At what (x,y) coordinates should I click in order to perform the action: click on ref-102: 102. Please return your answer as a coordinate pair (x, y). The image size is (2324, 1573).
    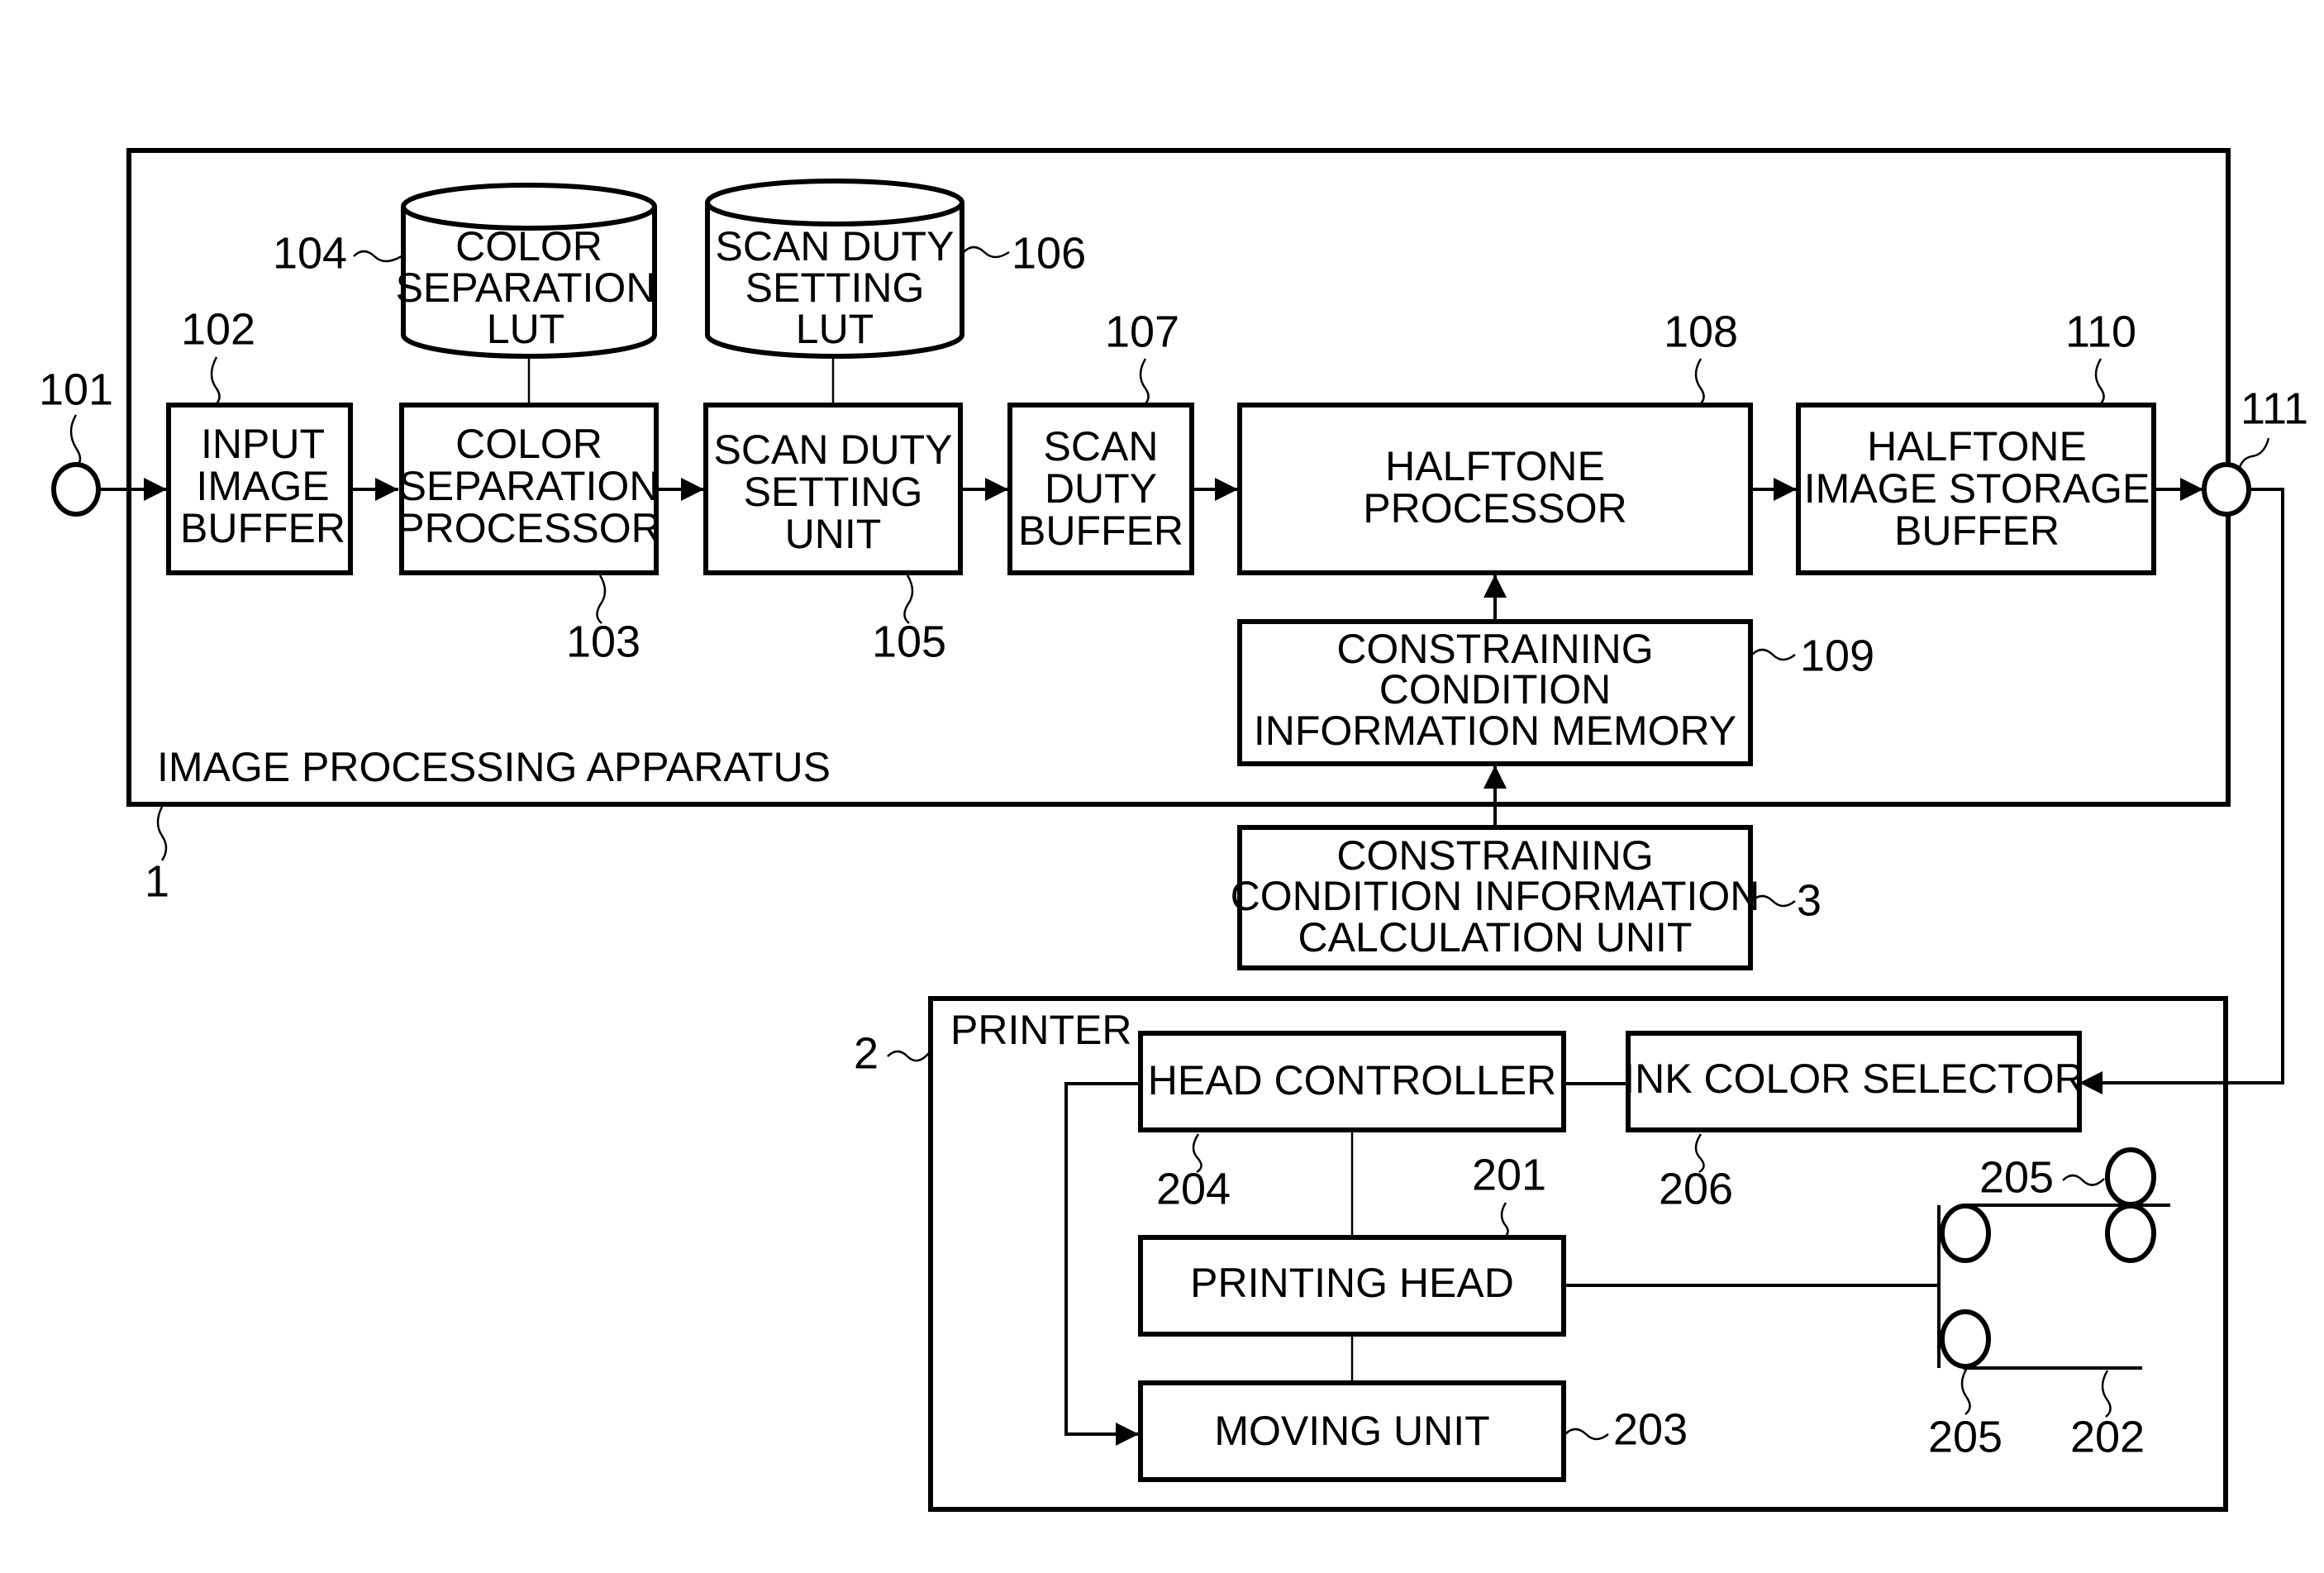
    Looking at the image, I should click on (218, 329).